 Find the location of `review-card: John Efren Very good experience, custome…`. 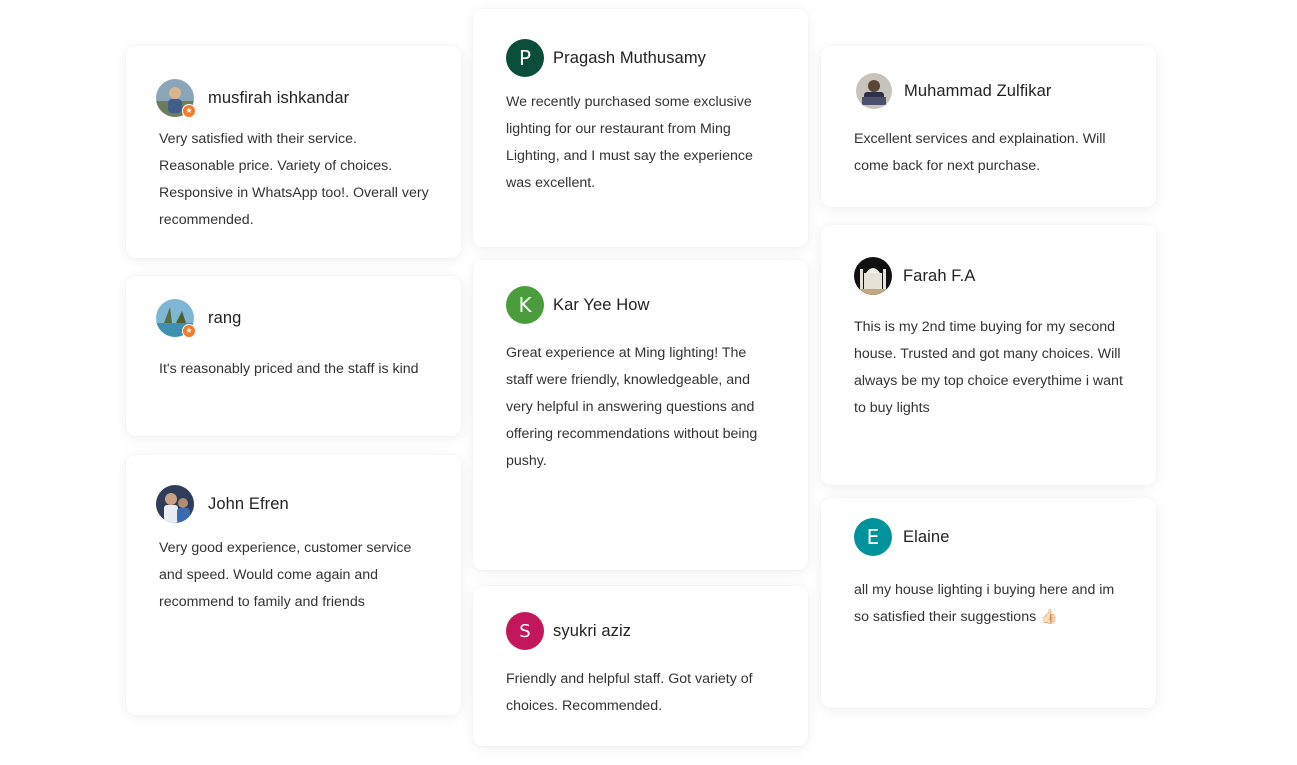

review-card: John Efren Very good experience, custome… is located at coordinates (293, 585).